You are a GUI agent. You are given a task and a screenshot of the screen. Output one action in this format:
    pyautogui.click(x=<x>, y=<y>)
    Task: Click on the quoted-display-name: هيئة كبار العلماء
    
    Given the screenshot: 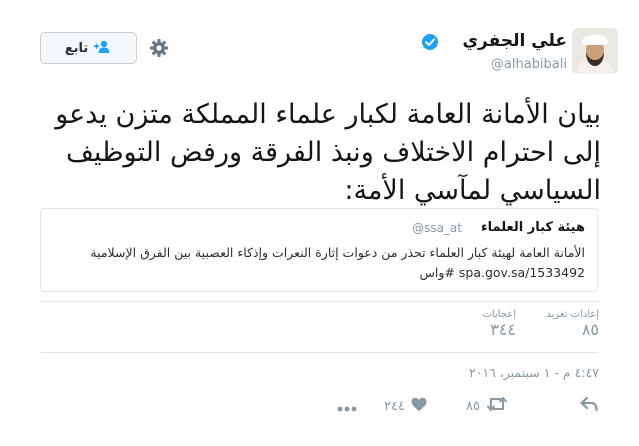 What is the action you would take?
    pyautogui.click(x=532, y=227)
    